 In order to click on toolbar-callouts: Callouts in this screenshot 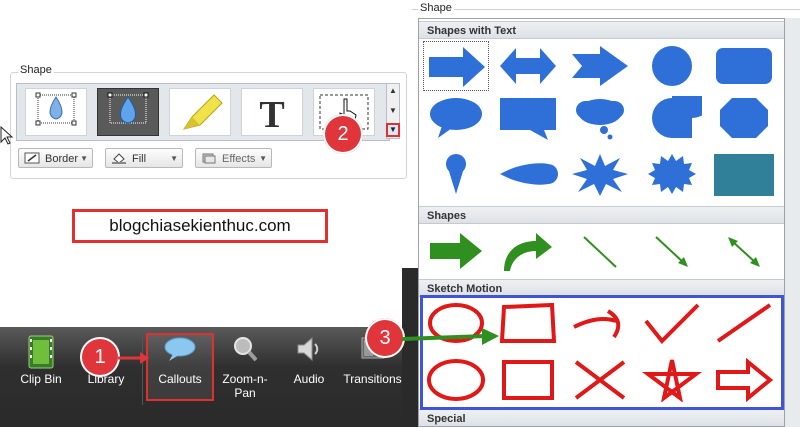, I will do `click(180, 369)`.